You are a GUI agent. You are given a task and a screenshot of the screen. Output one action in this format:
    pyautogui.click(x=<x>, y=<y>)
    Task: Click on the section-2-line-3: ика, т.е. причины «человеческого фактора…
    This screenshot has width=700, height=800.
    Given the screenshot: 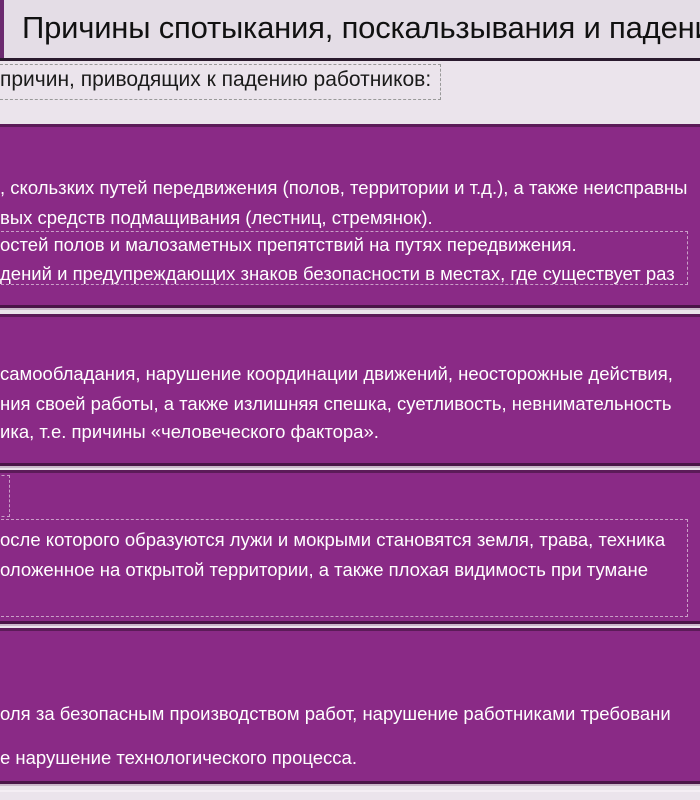 What is the action you would take?
    pyautogui.click(x=189, y=431)
    